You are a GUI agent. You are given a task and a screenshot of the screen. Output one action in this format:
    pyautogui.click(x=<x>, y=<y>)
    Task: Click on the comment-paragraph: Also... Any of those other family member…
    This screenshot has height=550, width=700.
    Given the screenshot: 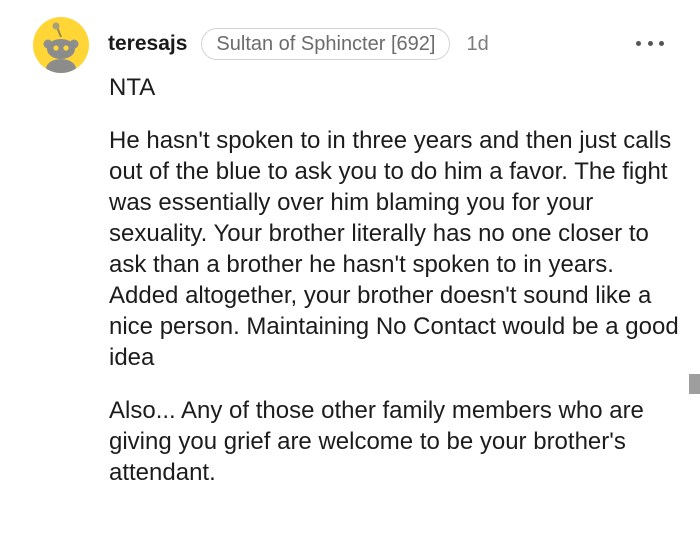 What is the action you would take?
    pyautogui.click(x=376, y=441)
    